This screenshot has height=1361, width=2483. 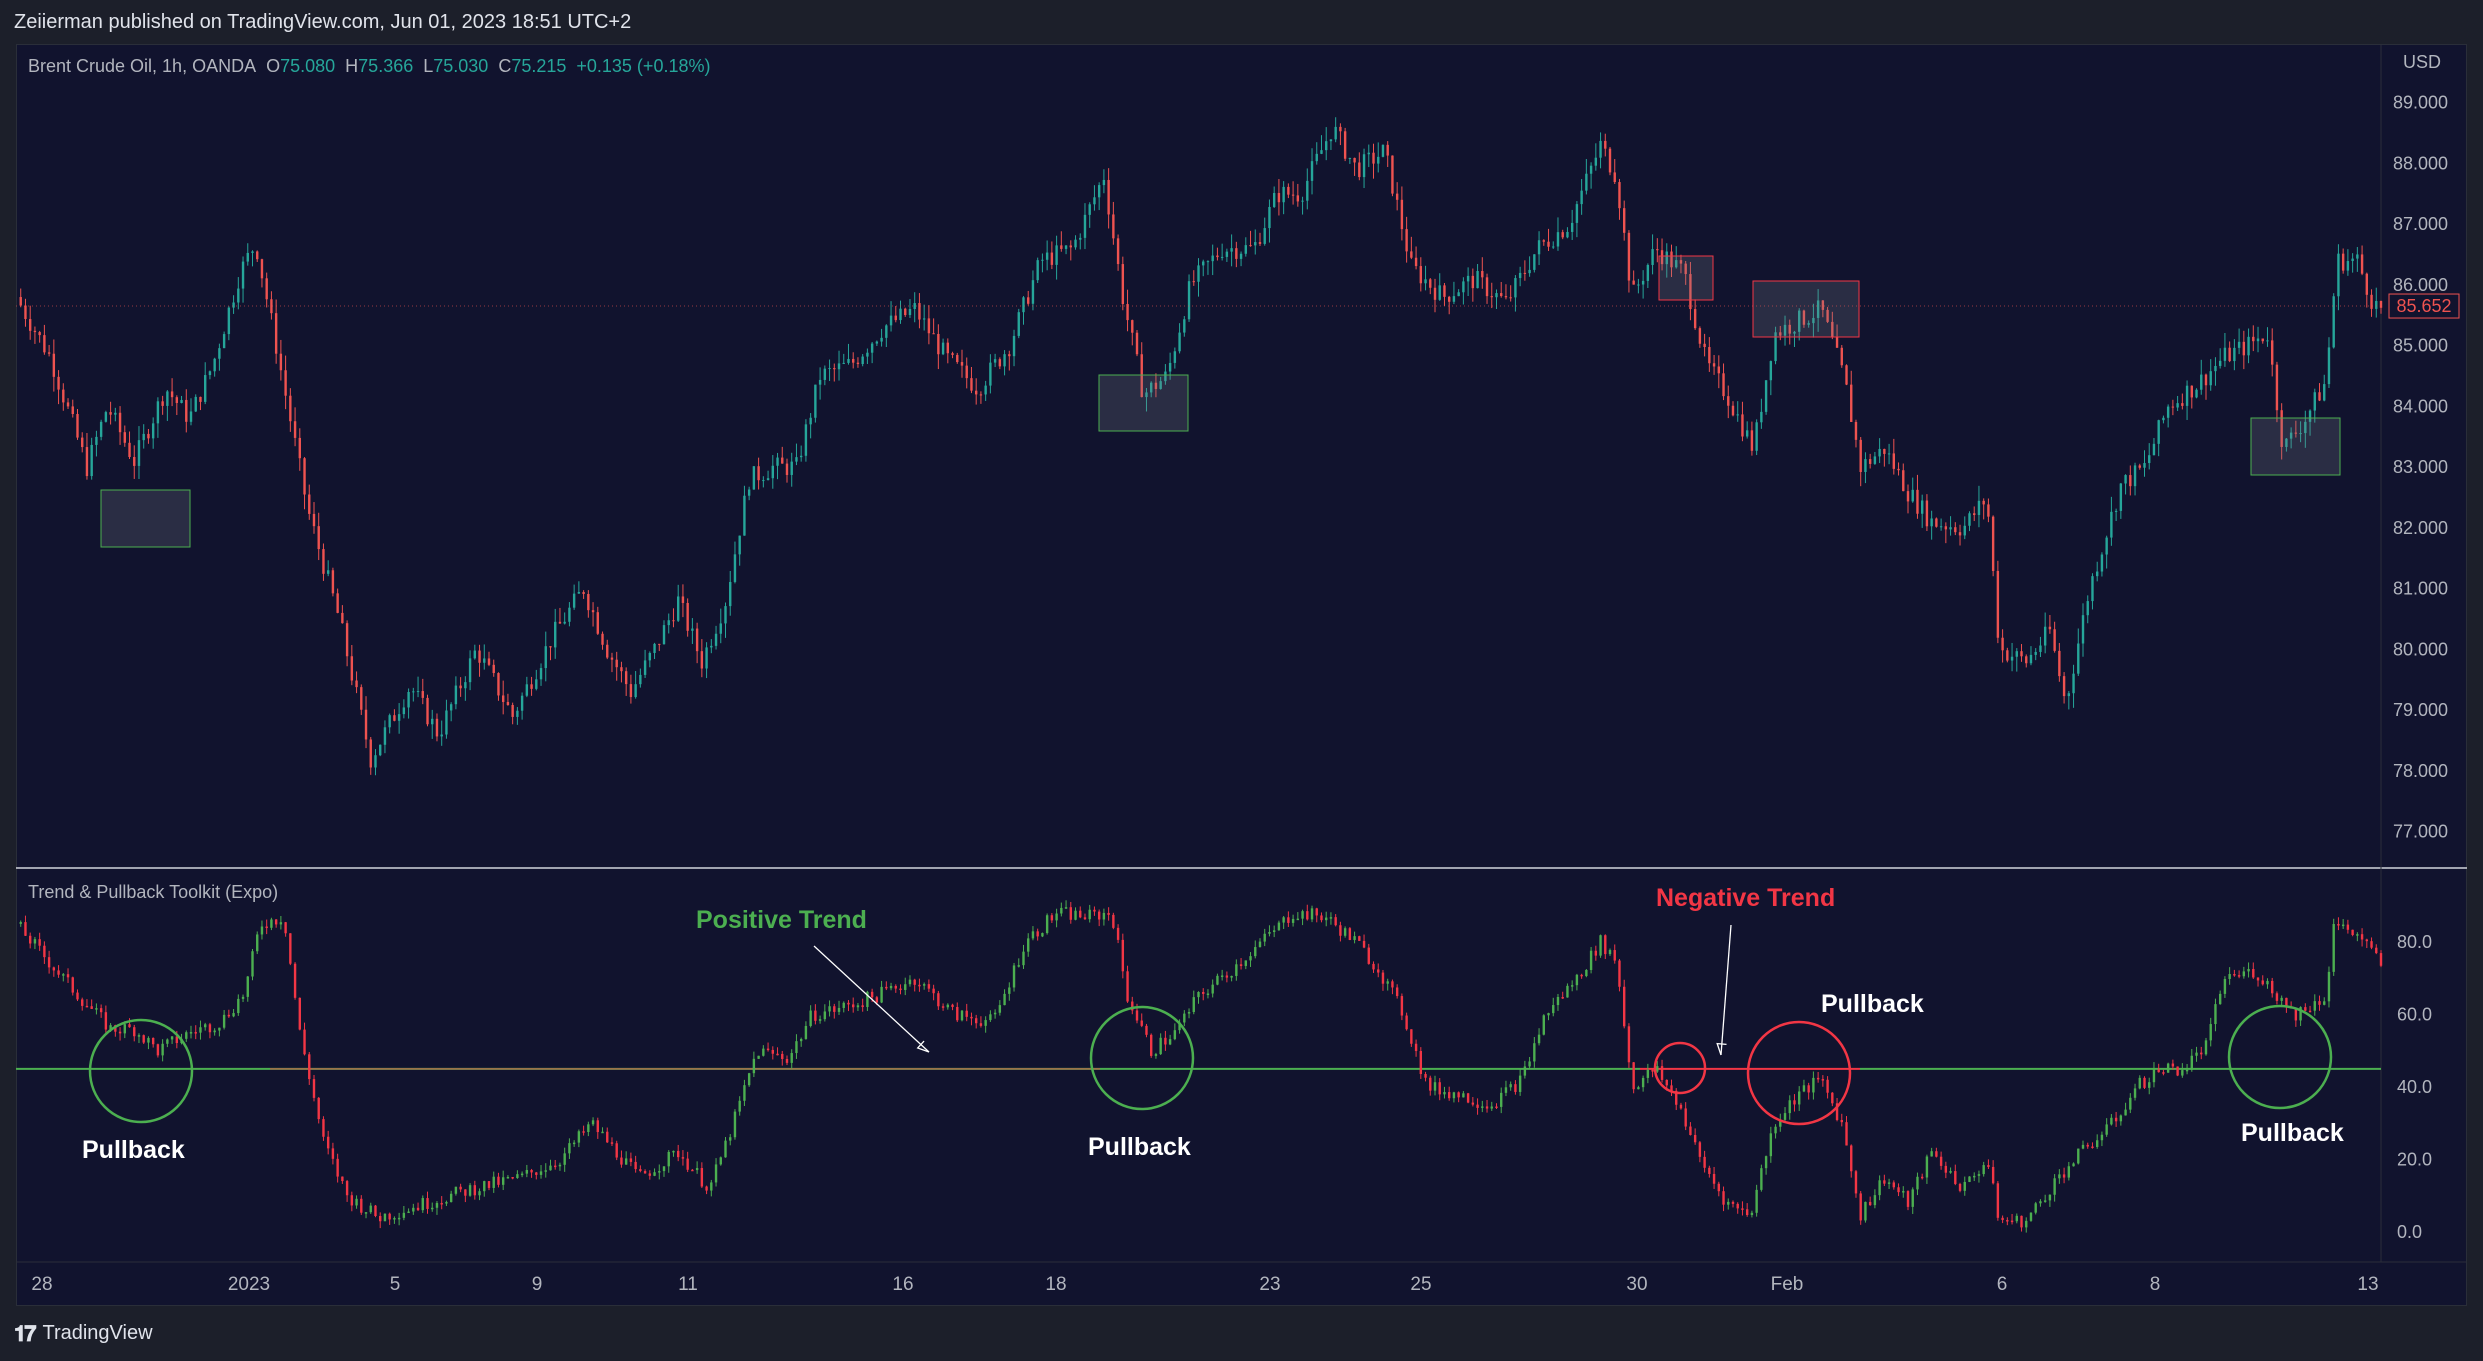 I want to click on indicator-title: Trend & Pullback Toolkit (Expo), so click(x=153, y=892).